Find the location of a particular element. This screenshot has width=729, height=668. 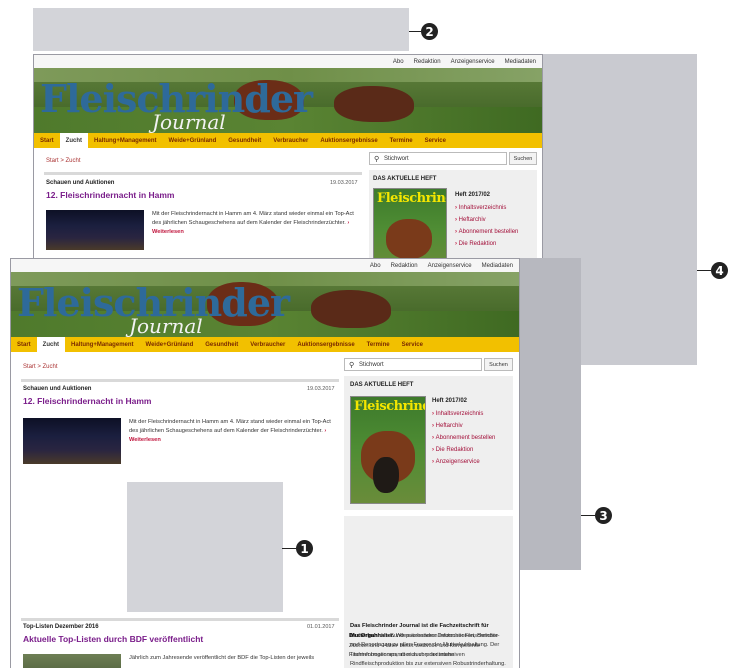

callout-2: 2 is located at coordinates (423, 31).